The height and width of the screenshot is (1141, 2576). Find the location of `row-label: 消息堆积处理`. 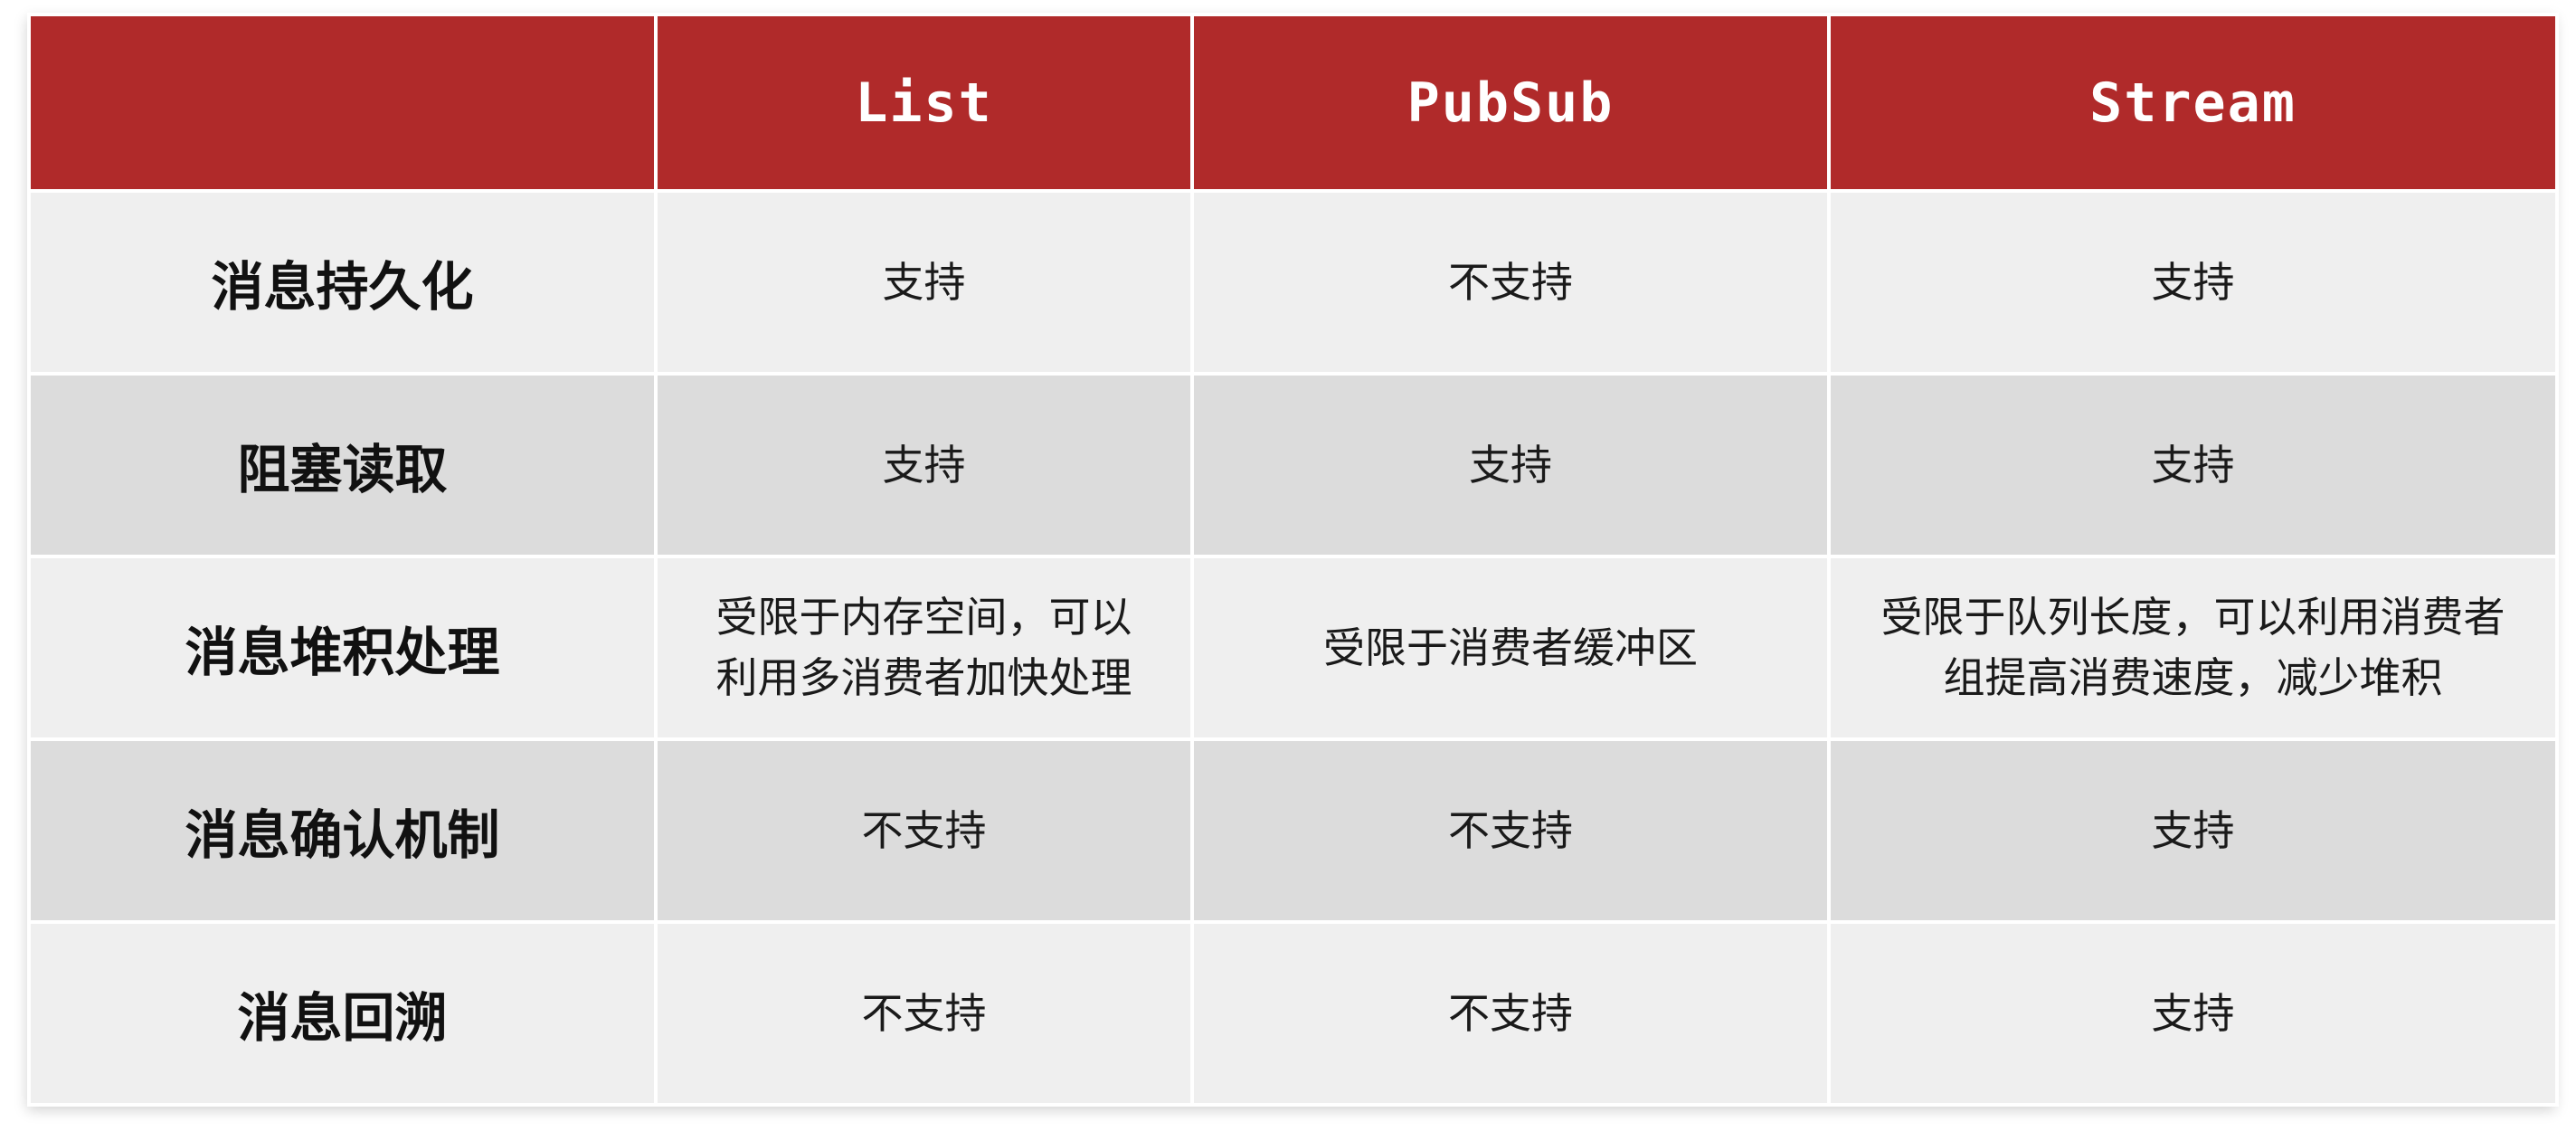

row-label: 消息堆积处理 is located at coordinates (343, 648).